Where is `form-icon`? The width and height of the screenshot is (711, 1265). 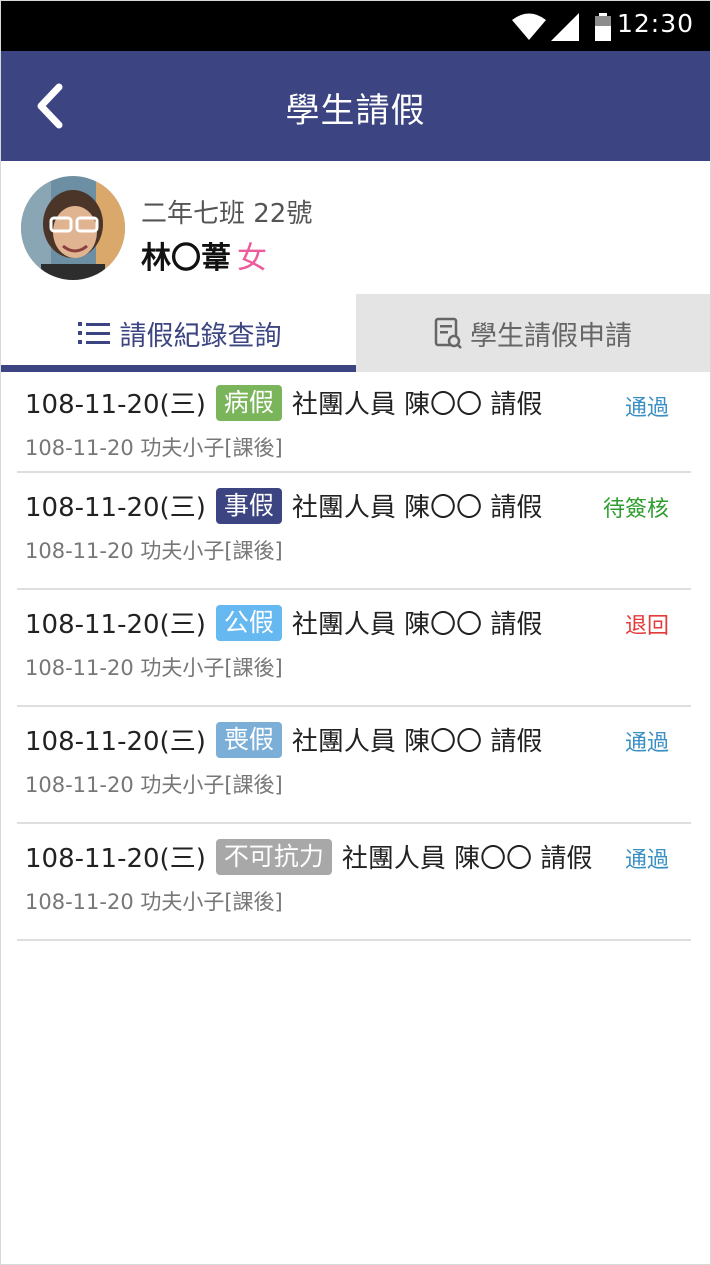 form-icon is located at coordinates (448, 333).